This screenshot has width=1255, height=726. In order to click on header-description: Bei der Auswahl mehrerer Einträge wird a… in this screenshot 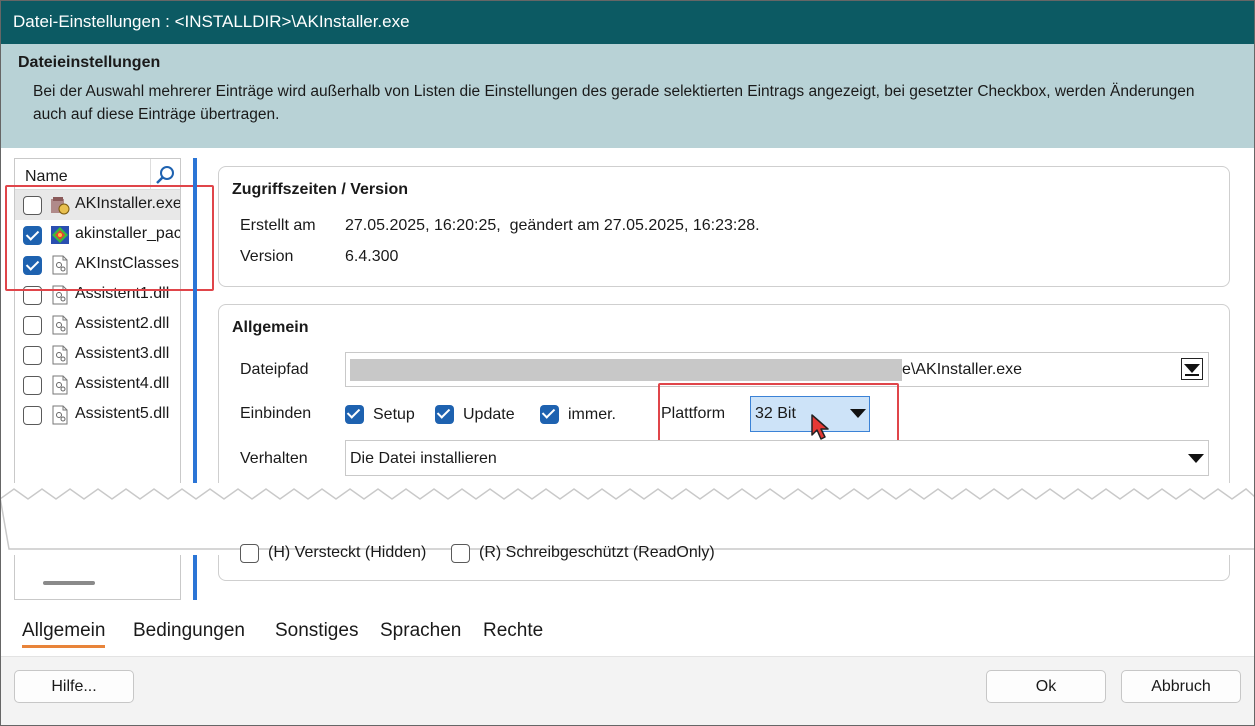, I will do `click(614, 103)`.